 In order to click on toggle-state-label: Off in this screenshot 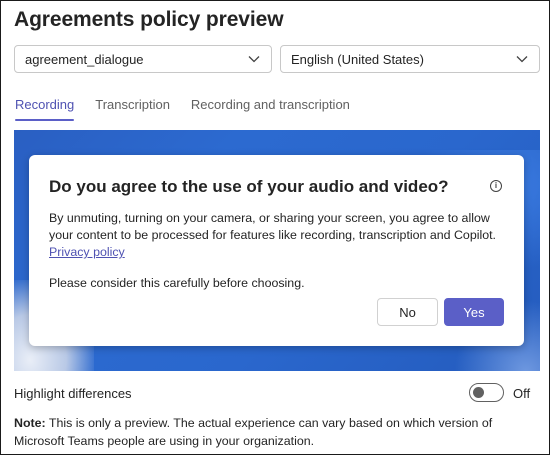, I will do `click(522, 393)`.